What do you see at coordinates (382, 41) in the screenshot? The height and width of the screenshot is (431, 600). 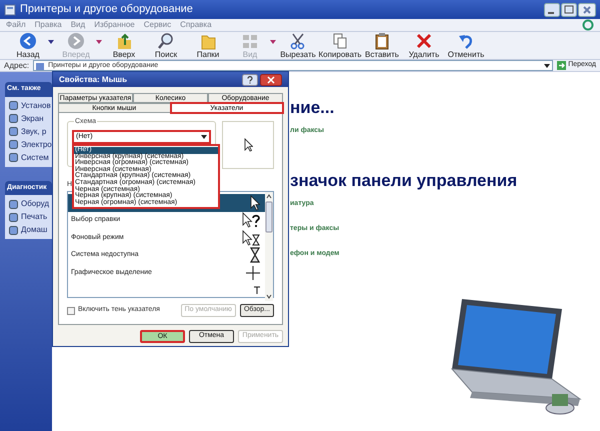 I see `clipboard-icon` at bounding box center [382, 41].